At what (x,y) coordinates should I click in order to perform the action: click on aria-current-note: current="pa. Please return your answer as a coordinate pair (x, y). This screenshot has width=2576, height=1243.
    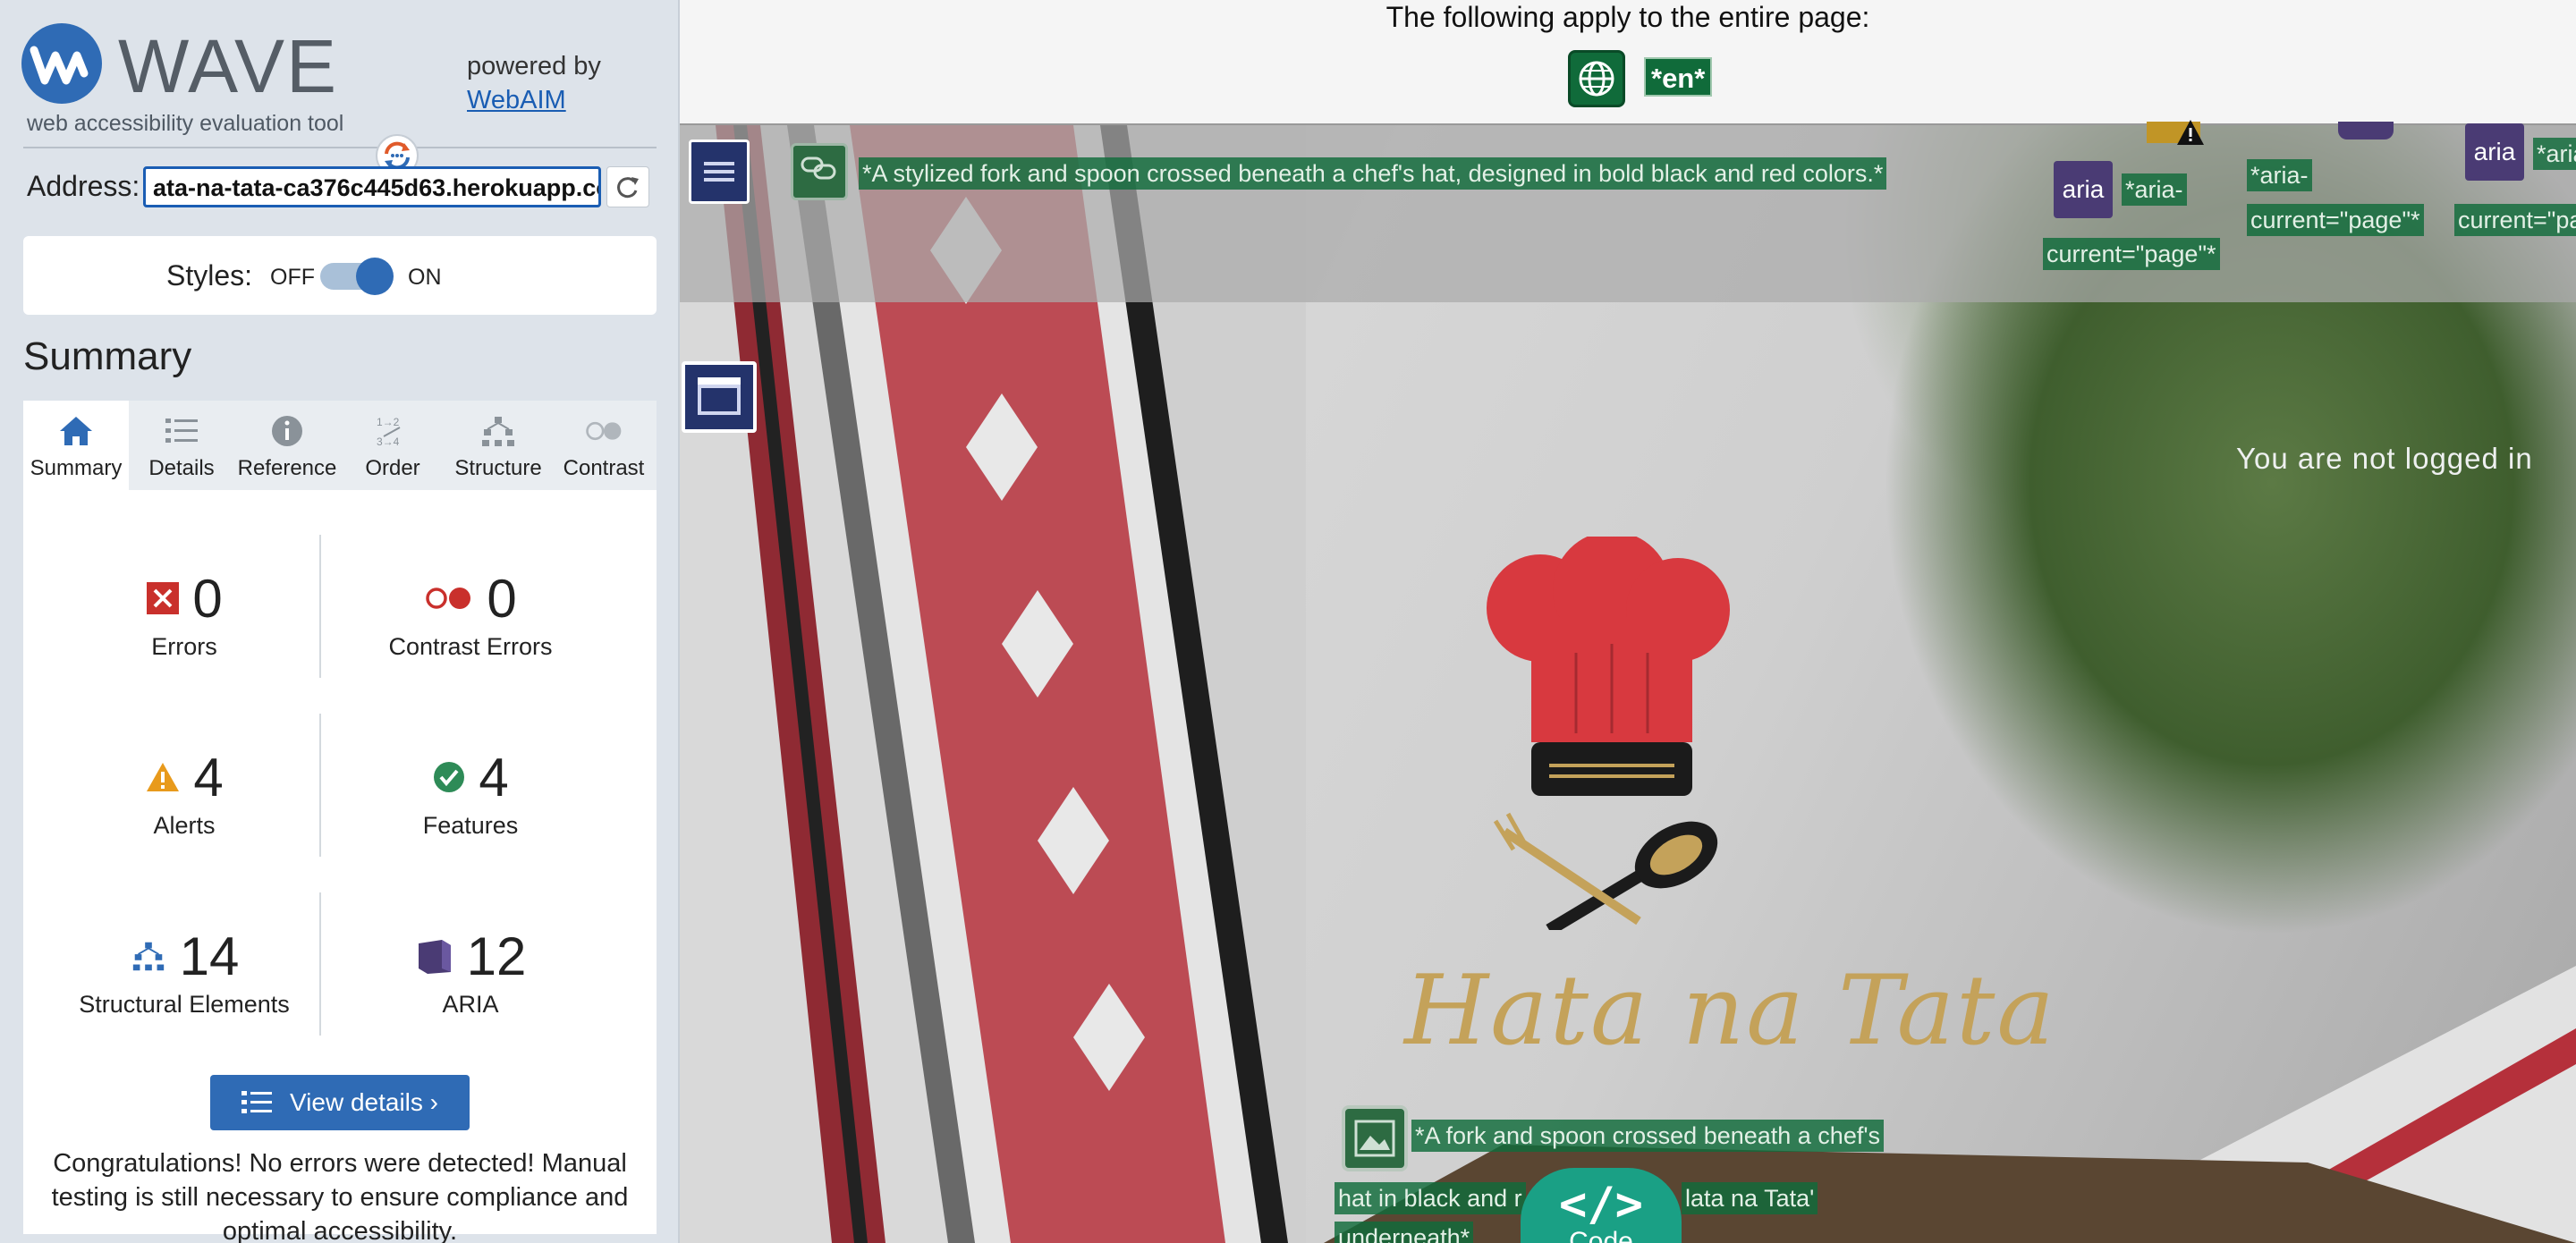
    Looking at the image, I should click on (2515, 220).